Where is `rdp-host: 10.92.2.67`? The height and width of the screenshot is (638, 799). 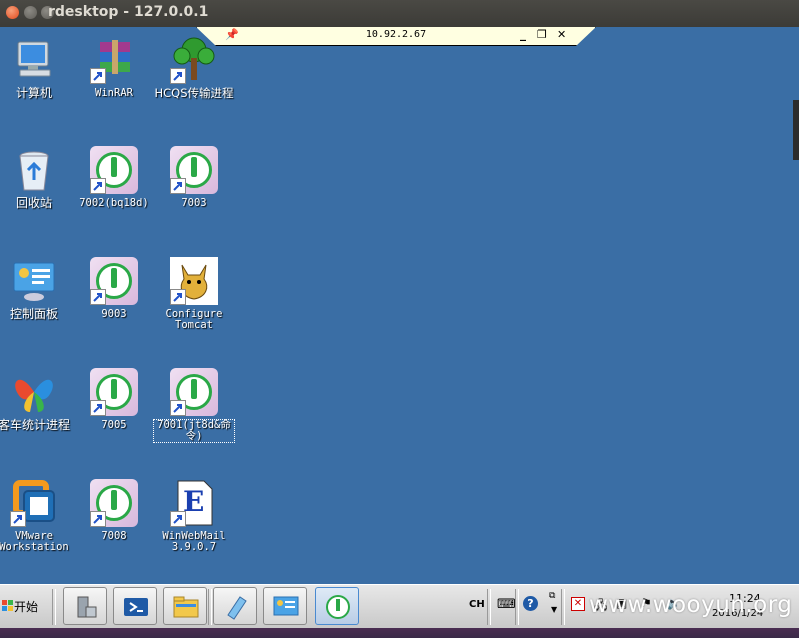
rdp-host: 10.92.2.67 is located at coordinates (396, 34).